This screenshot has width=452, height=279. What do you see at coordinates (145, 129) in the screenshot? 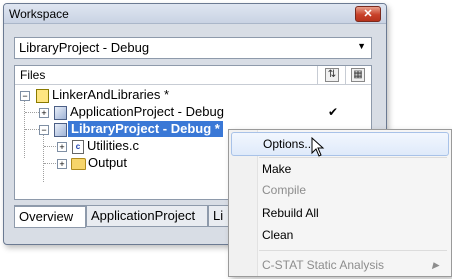
I see `tree-item-label-selected: LibraryProject - Debug *` at bounding box center [145, 129].